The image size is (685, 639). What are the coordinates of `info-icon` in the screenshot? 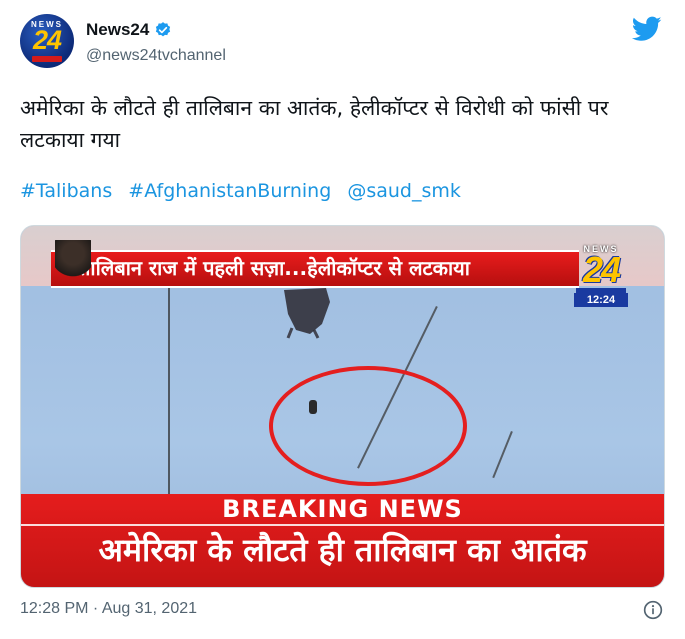 It's located at (653, 610).